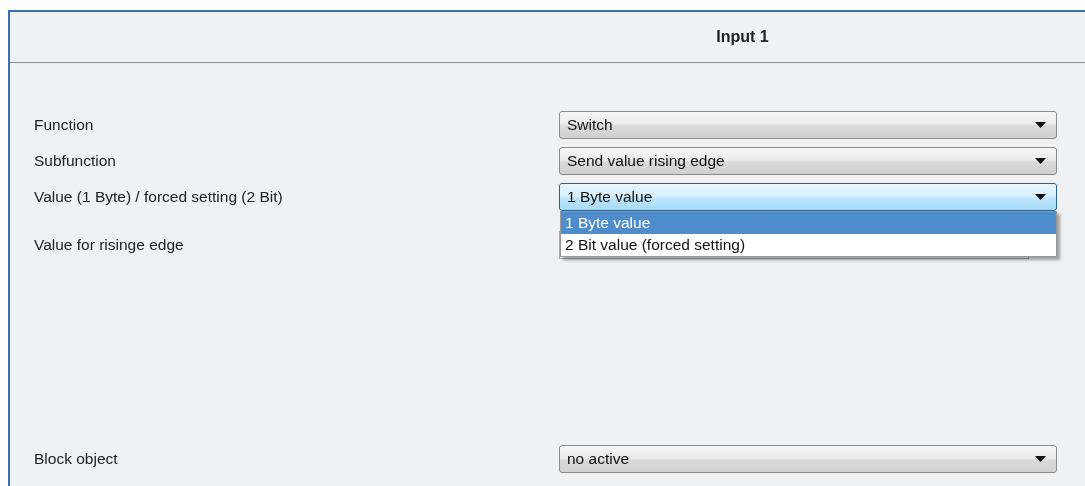 The height and width of the screenshot is (486, 1085). What do you see at coordinates (76, 459) in the screenshot?
I see `setting-label: Block object` at bounding box center [76, 459].